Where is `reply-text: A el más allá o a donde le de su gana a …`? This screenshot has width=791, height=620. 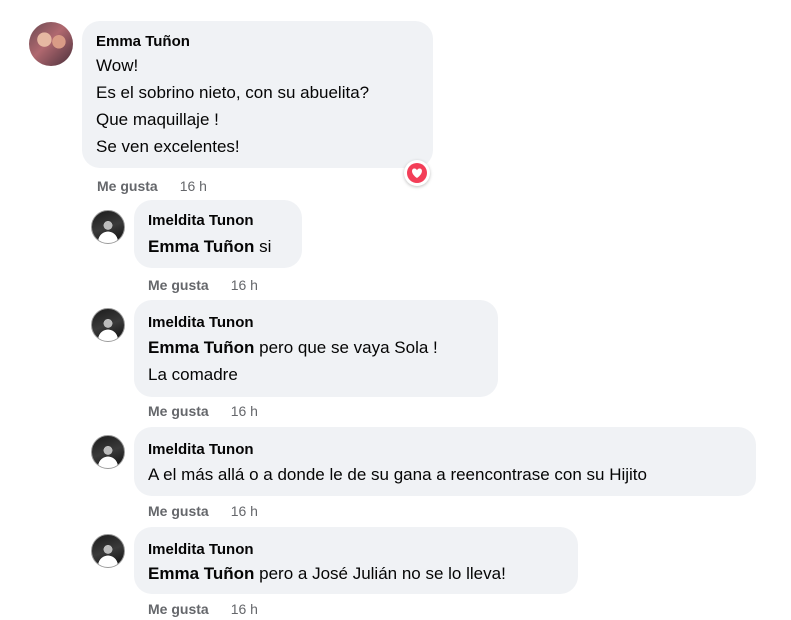
reply-text: A el más allá o a donde le de su gana a … is located at coordinates (397, 474).